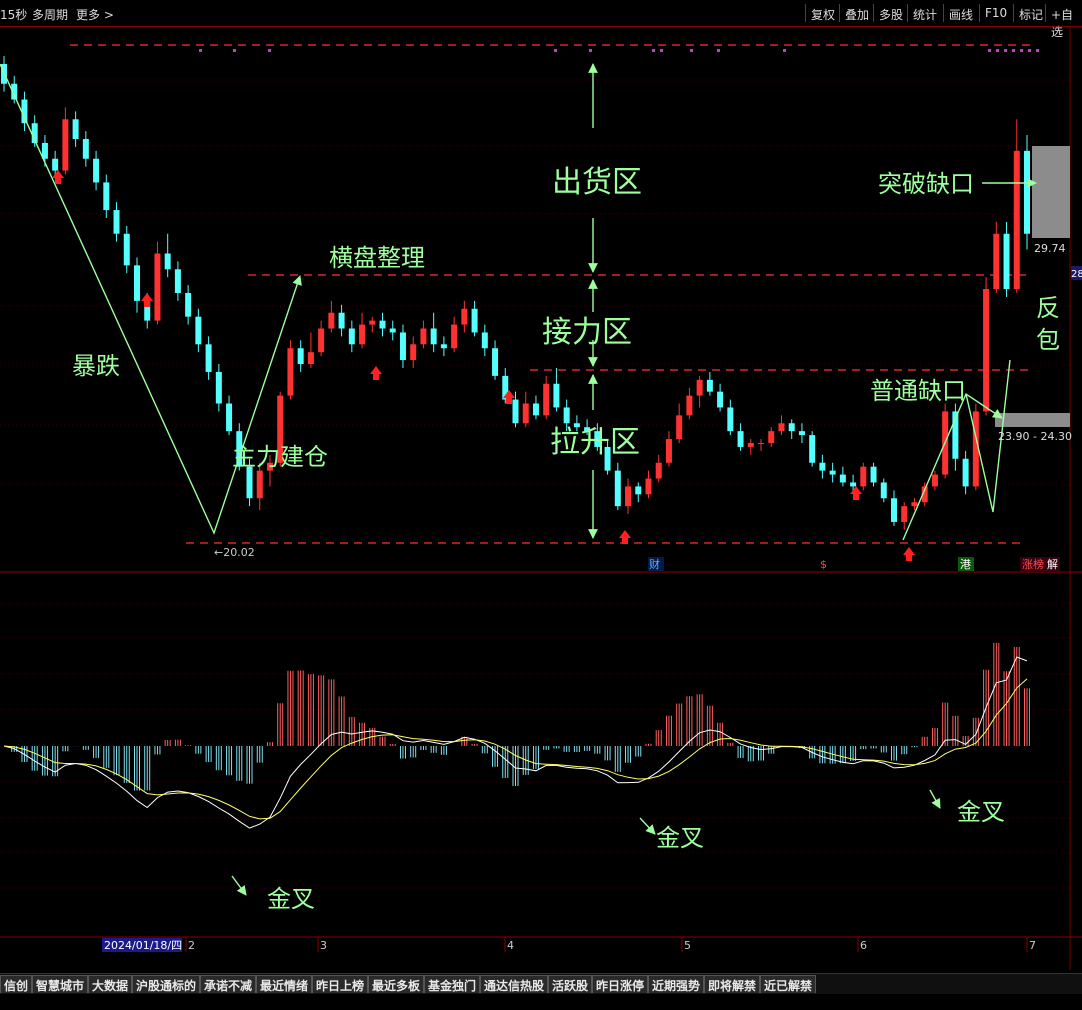 The image size is (1082, 1010). Describe the element at coordinates (110, 984) in the screenshot. I see `sector-tab-2: 大数据` at that location.